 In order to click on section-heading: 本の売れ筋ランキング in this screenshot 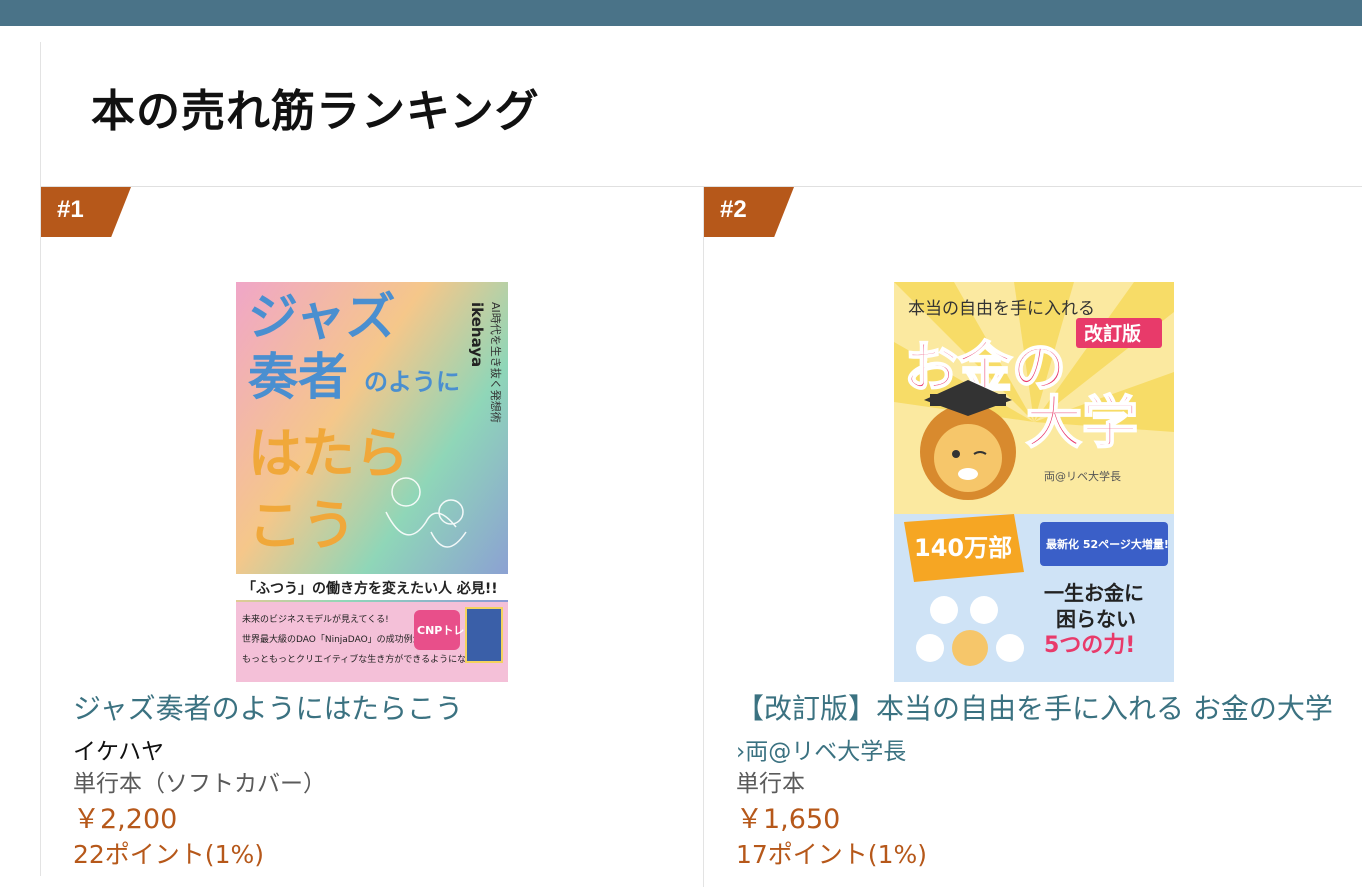, I will do `click(315, 111)`.